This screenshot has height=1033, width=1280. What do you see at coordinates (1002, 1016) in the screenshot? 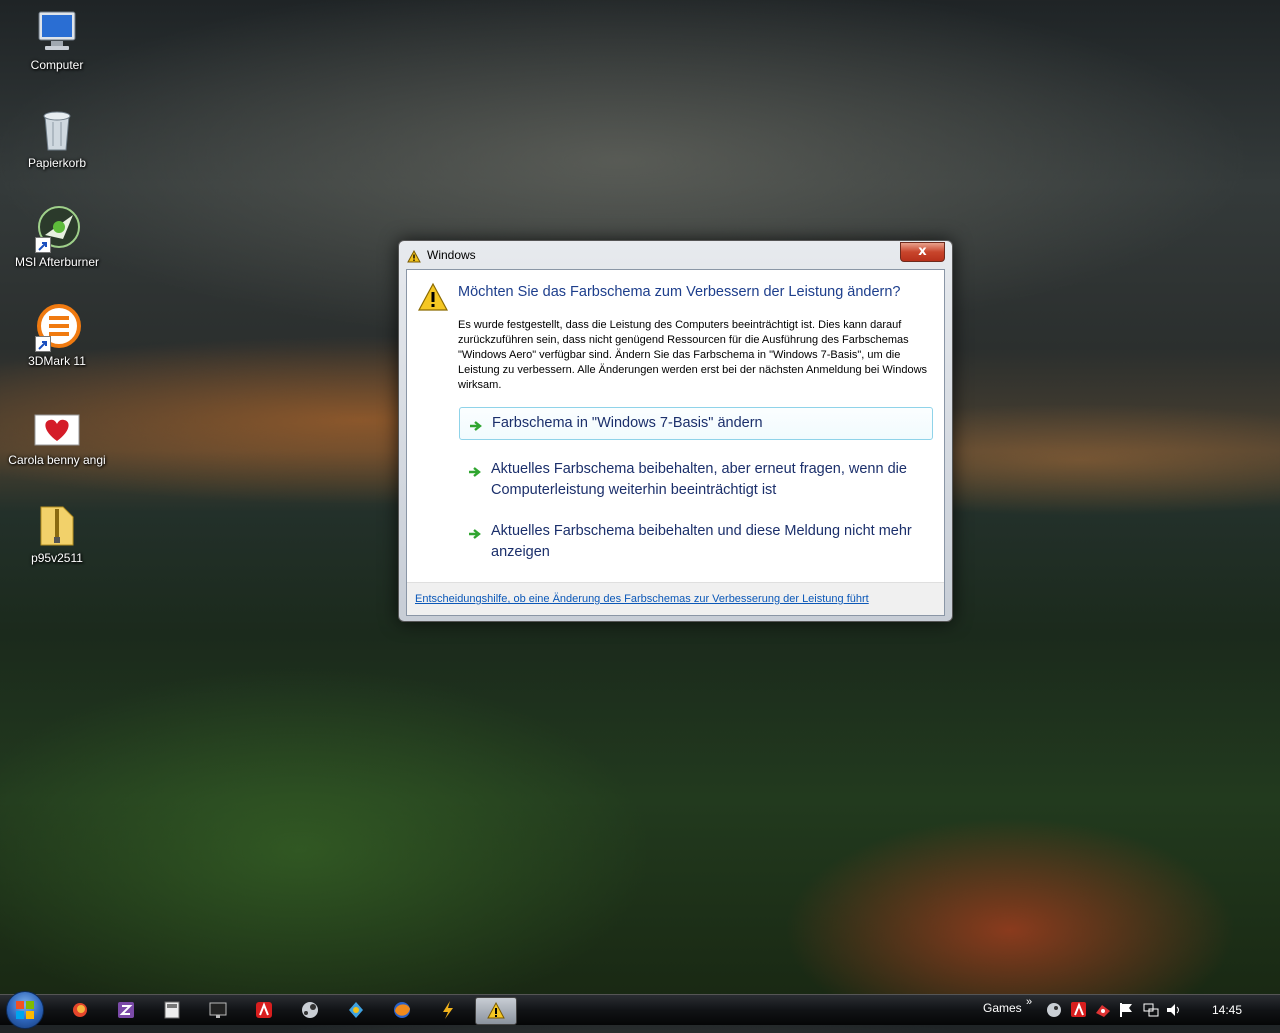
I see `games-toolbar-label: Games` at bounding box center [1002, 1016].